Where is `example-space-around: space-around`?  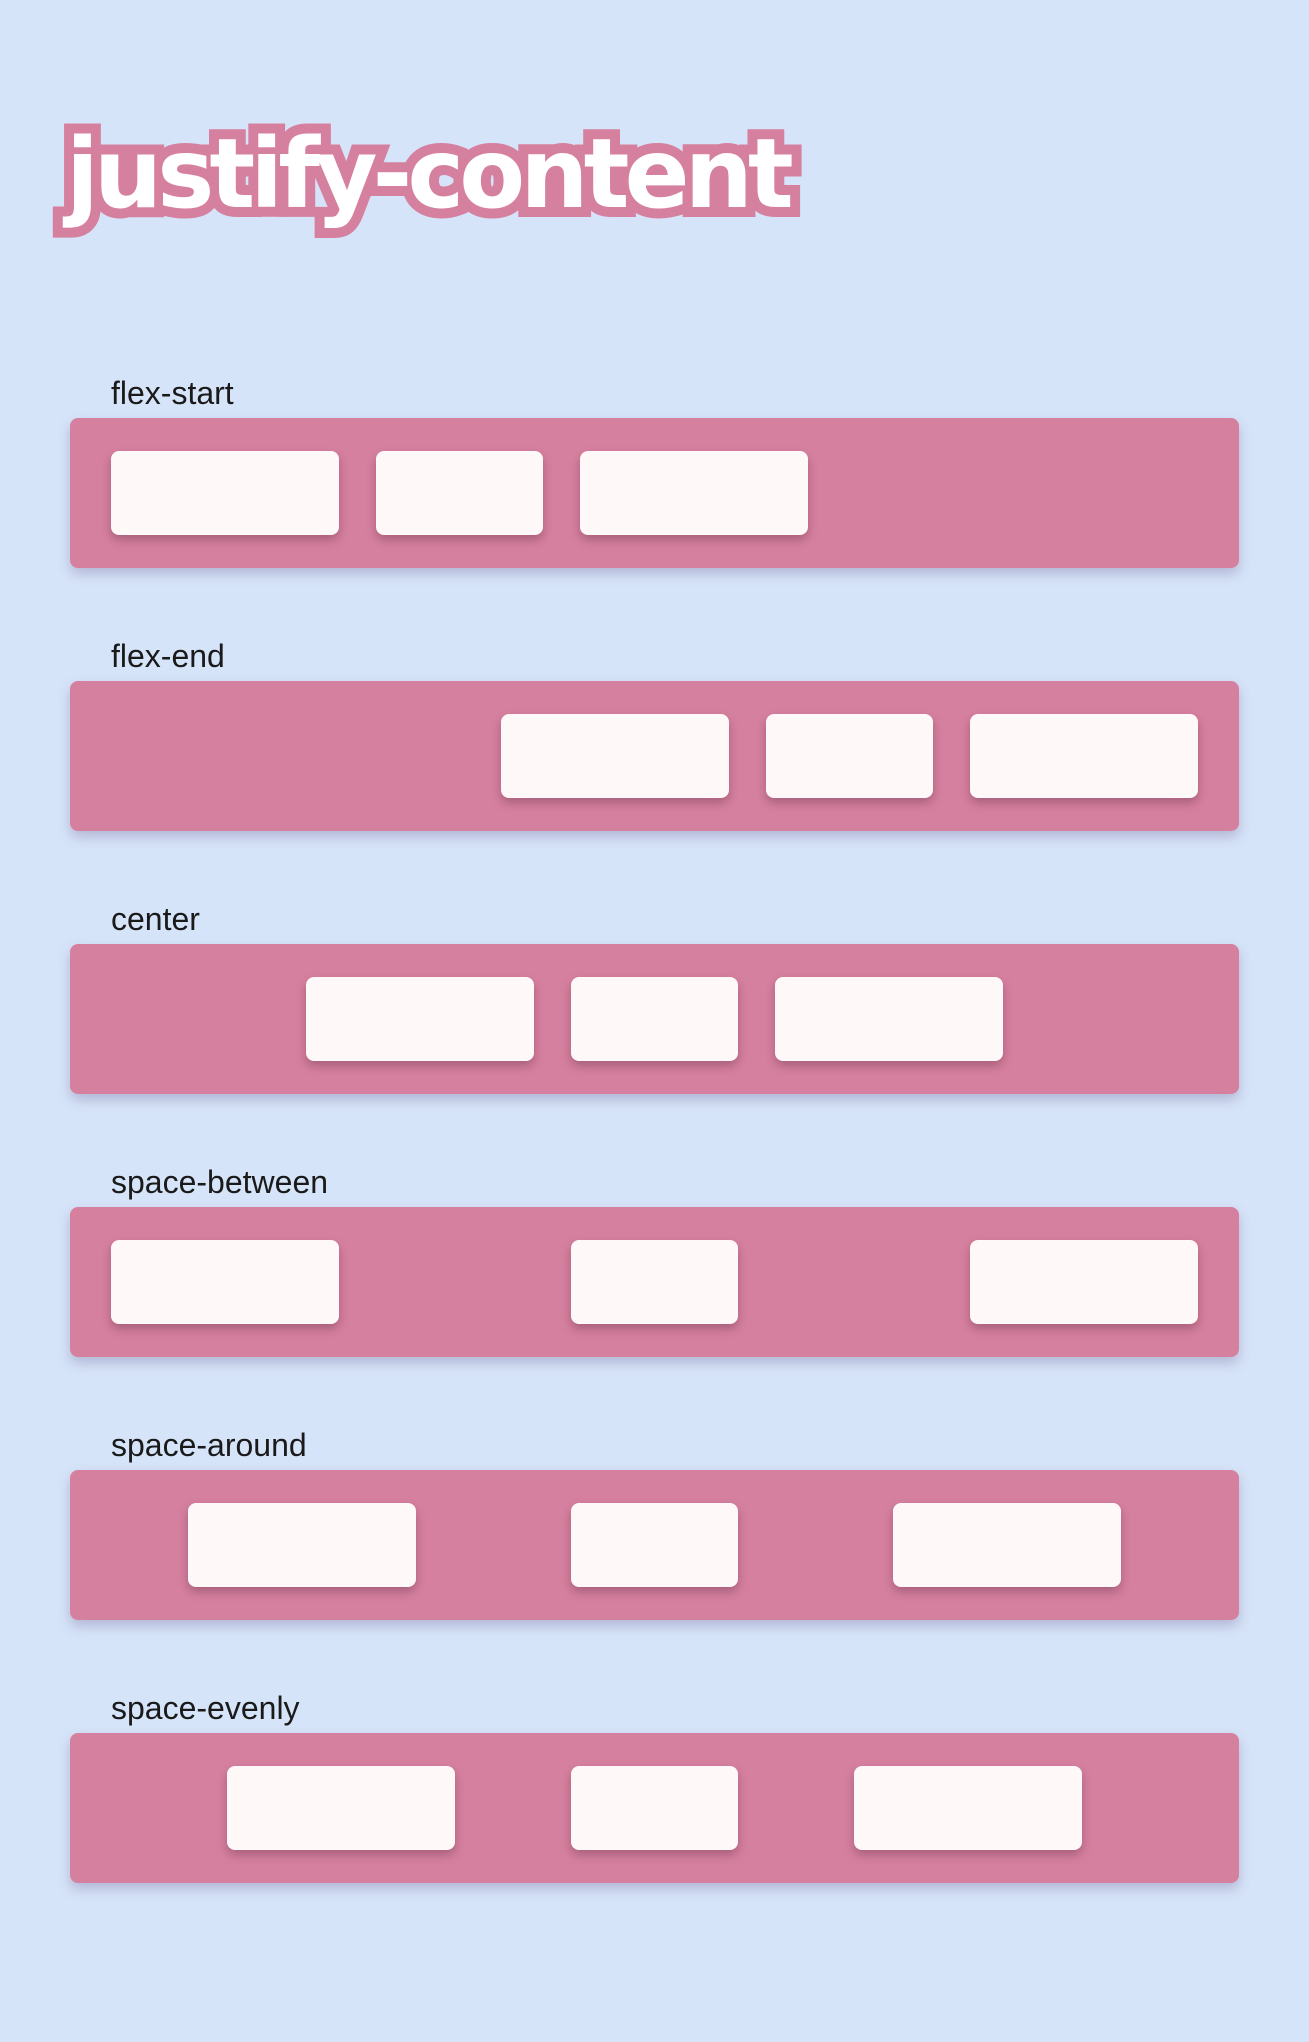 example-space-around: space-around is located at coordinates (654, 1520).